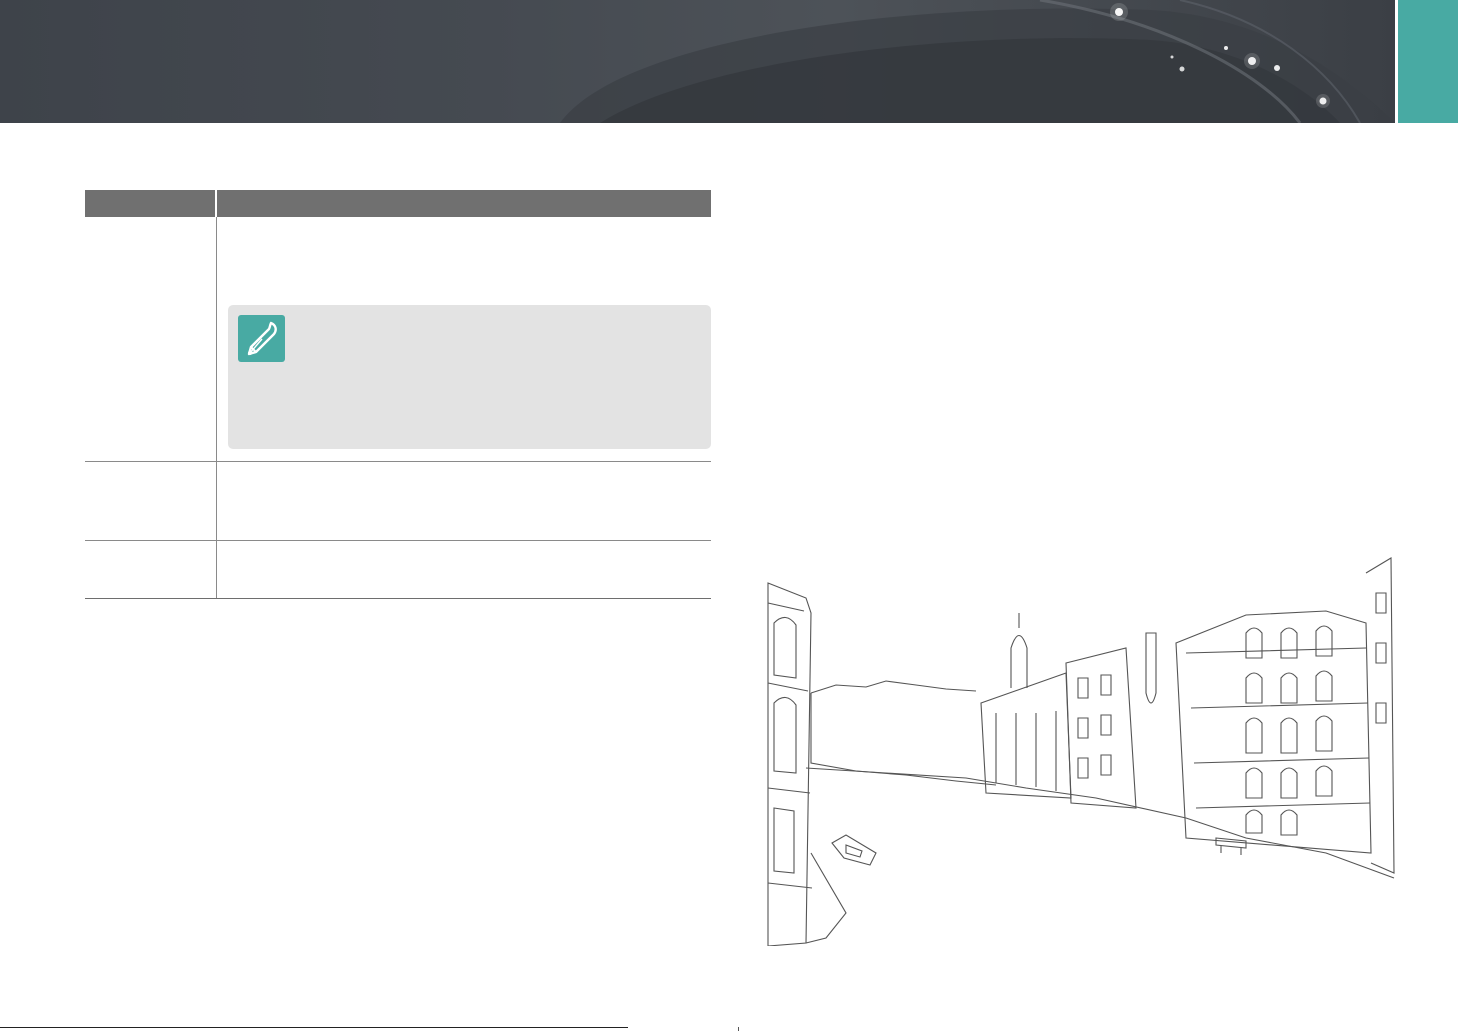  I want to click on footer-rule, so click(314, 1027).